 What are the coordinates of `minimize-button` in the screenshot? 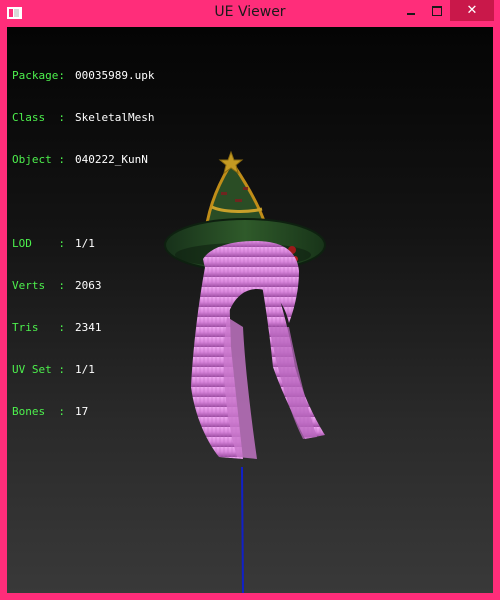 It's located at (410, 10).